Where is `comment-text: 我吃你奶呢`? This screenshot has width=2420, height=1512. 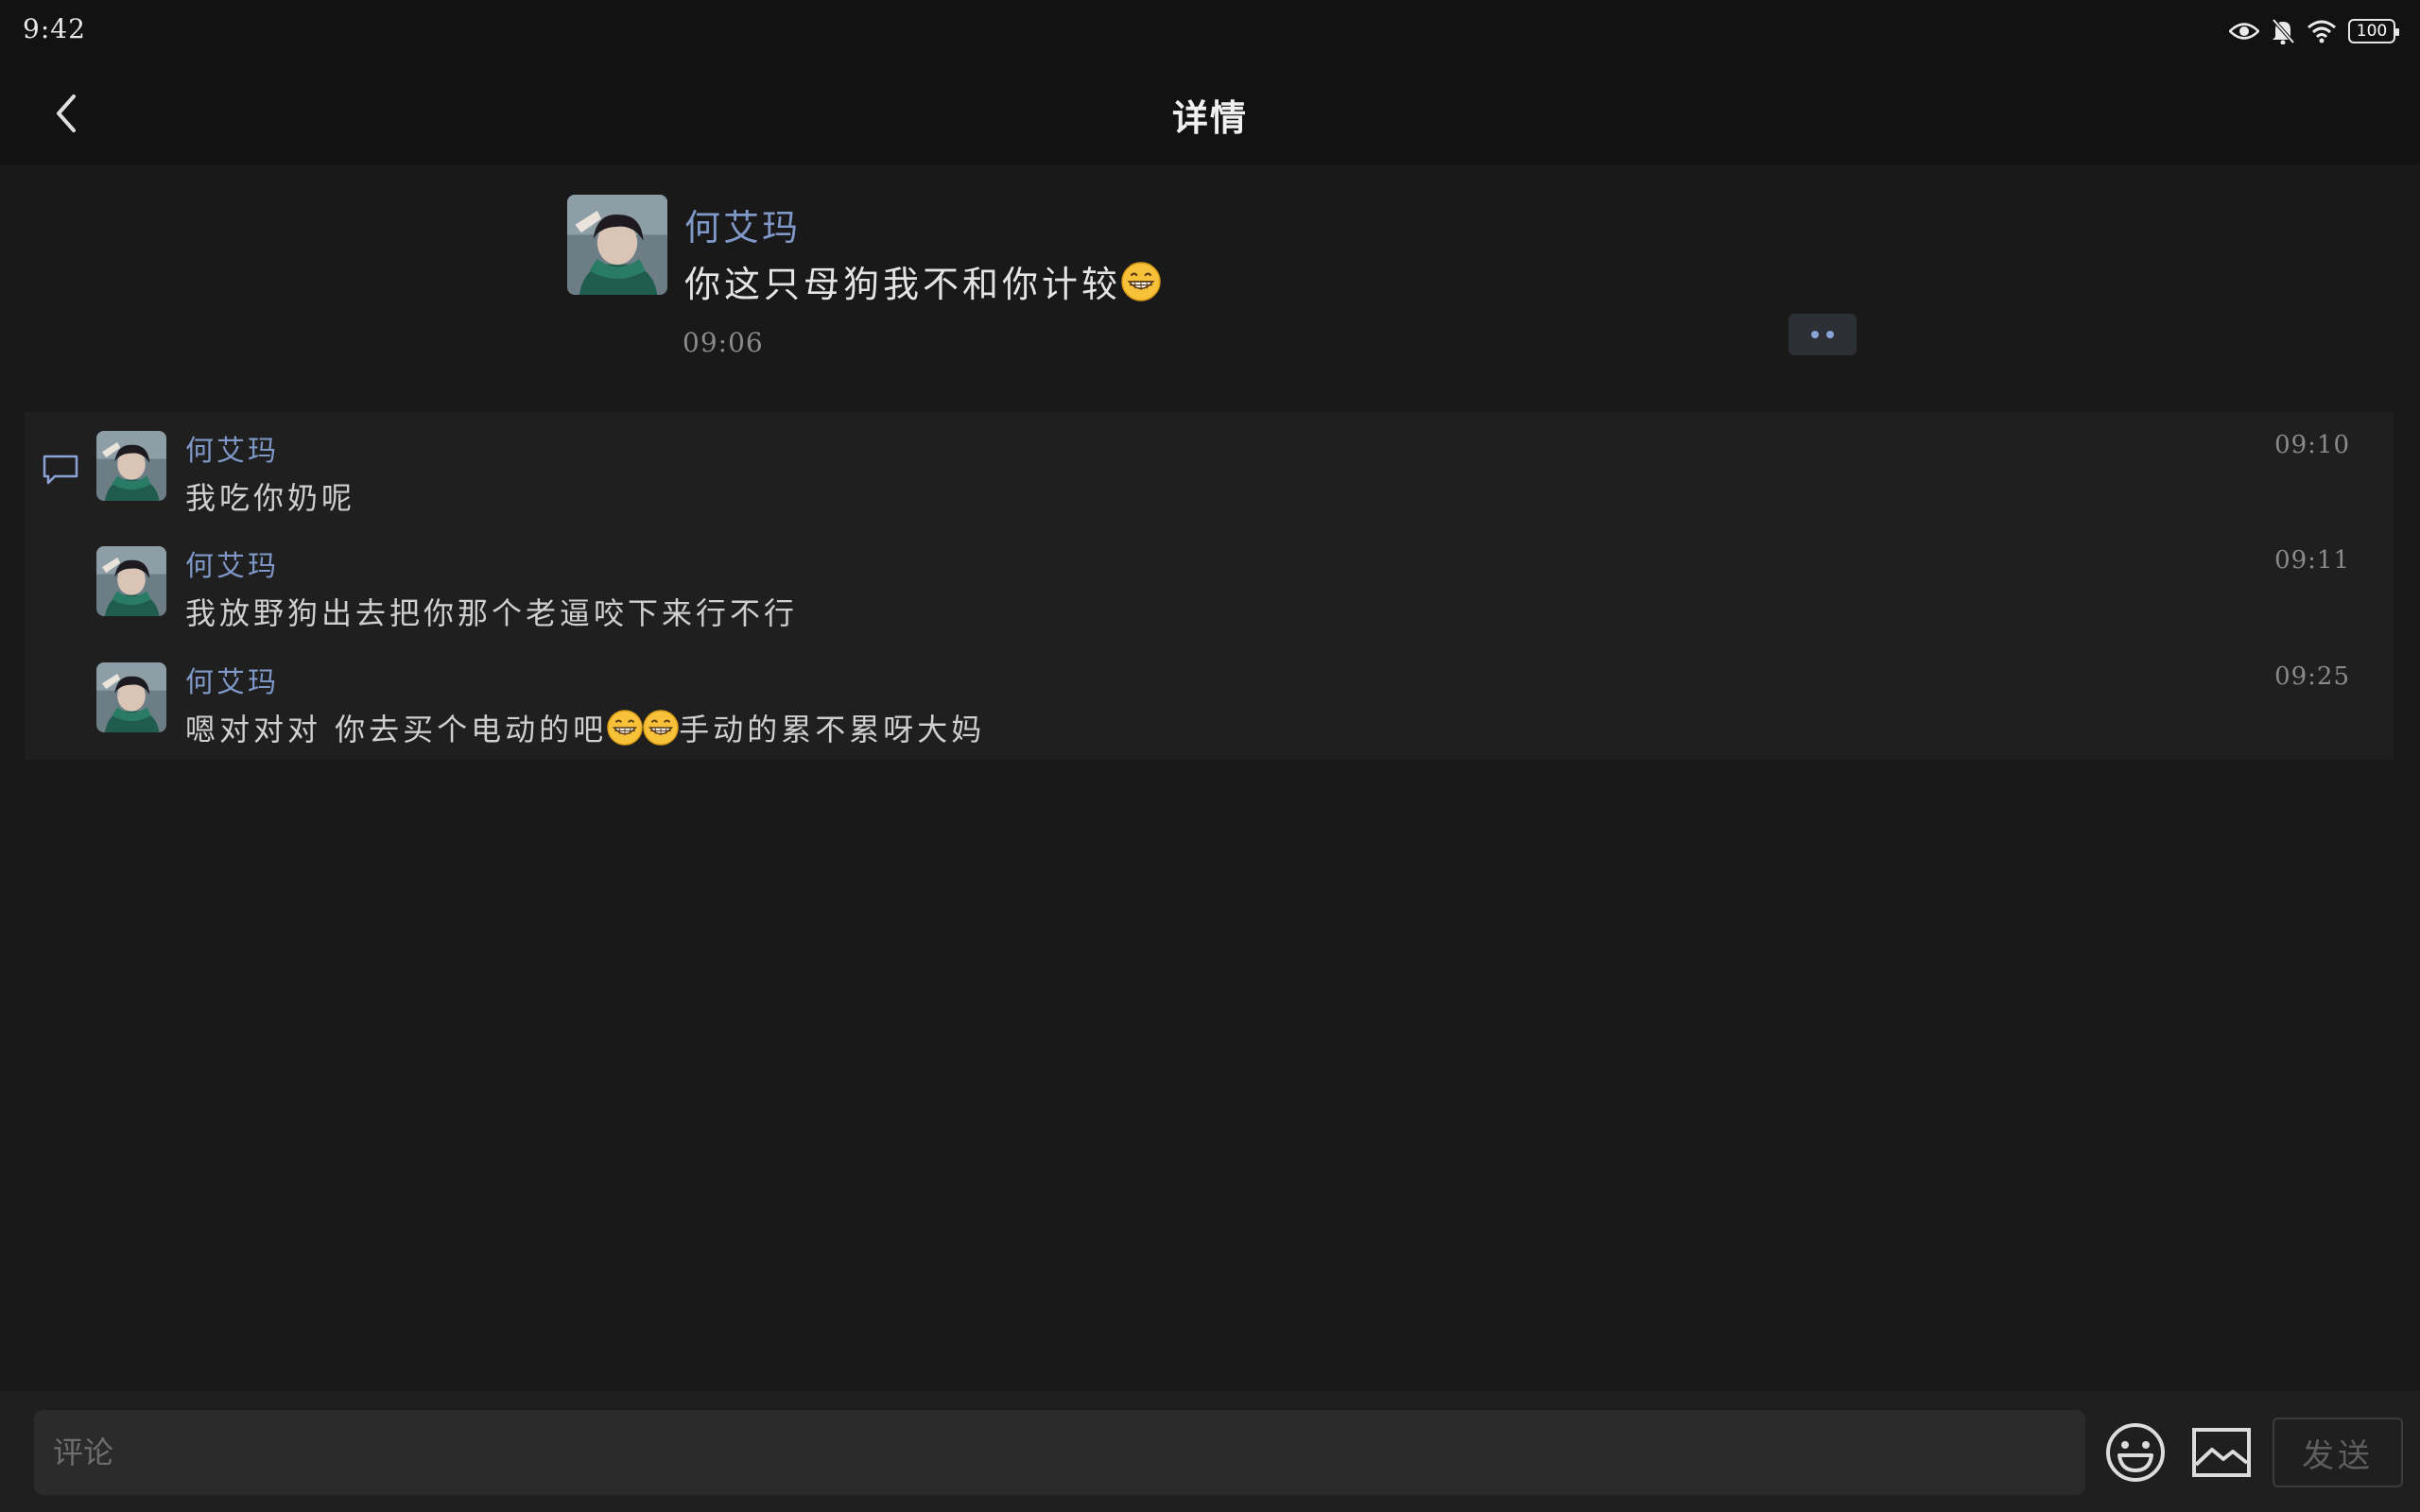 comment-text: 我吃你奶呢 is located at coordinates (270, 496).